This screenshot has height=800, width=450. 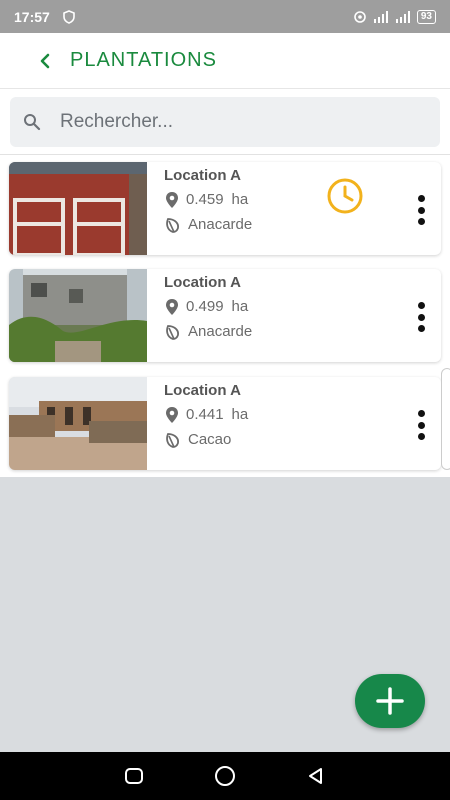 I want to click on back-nav-icon, so click(x=316, y=776).